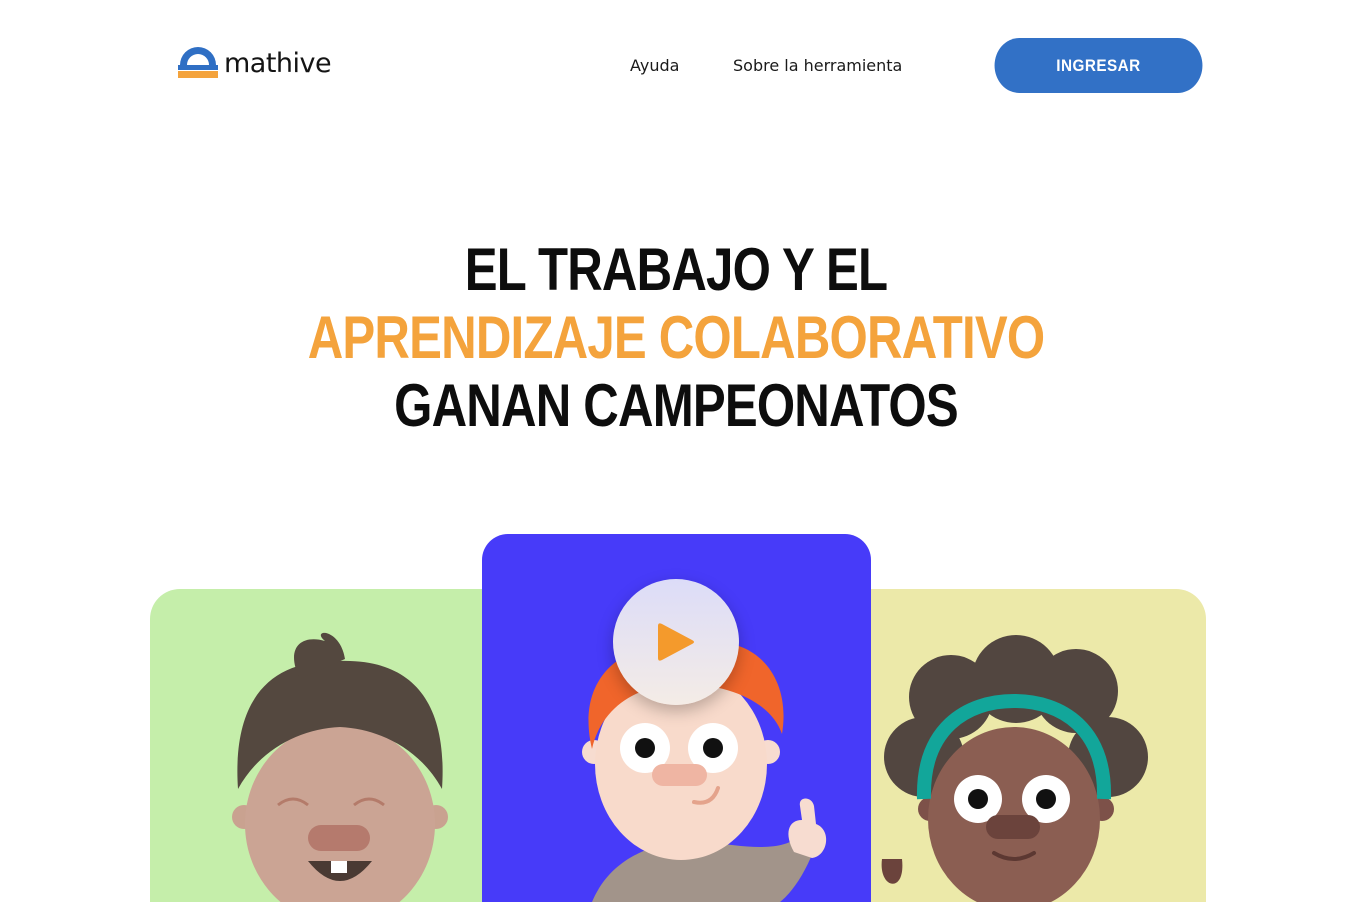 This screenshot has height=902, width=1353. Describe the element at coordinates (1014, 768) in the screenshot. I see `girl-illustration` at that location.